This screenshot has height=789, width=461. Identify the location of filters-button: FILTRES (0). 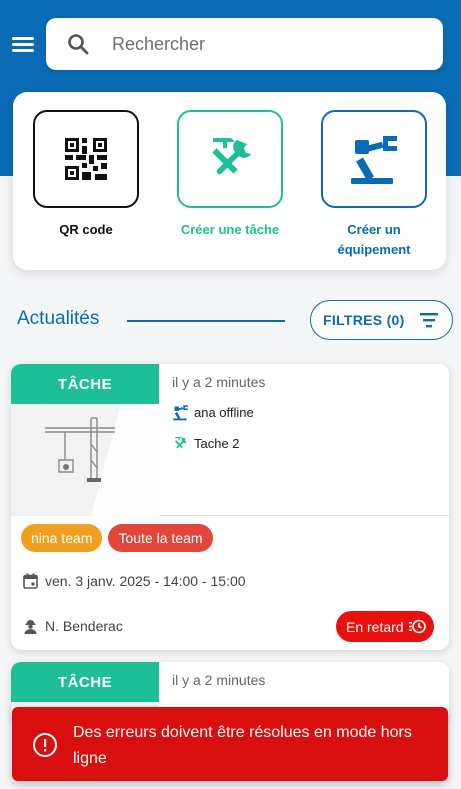
(381, 320).